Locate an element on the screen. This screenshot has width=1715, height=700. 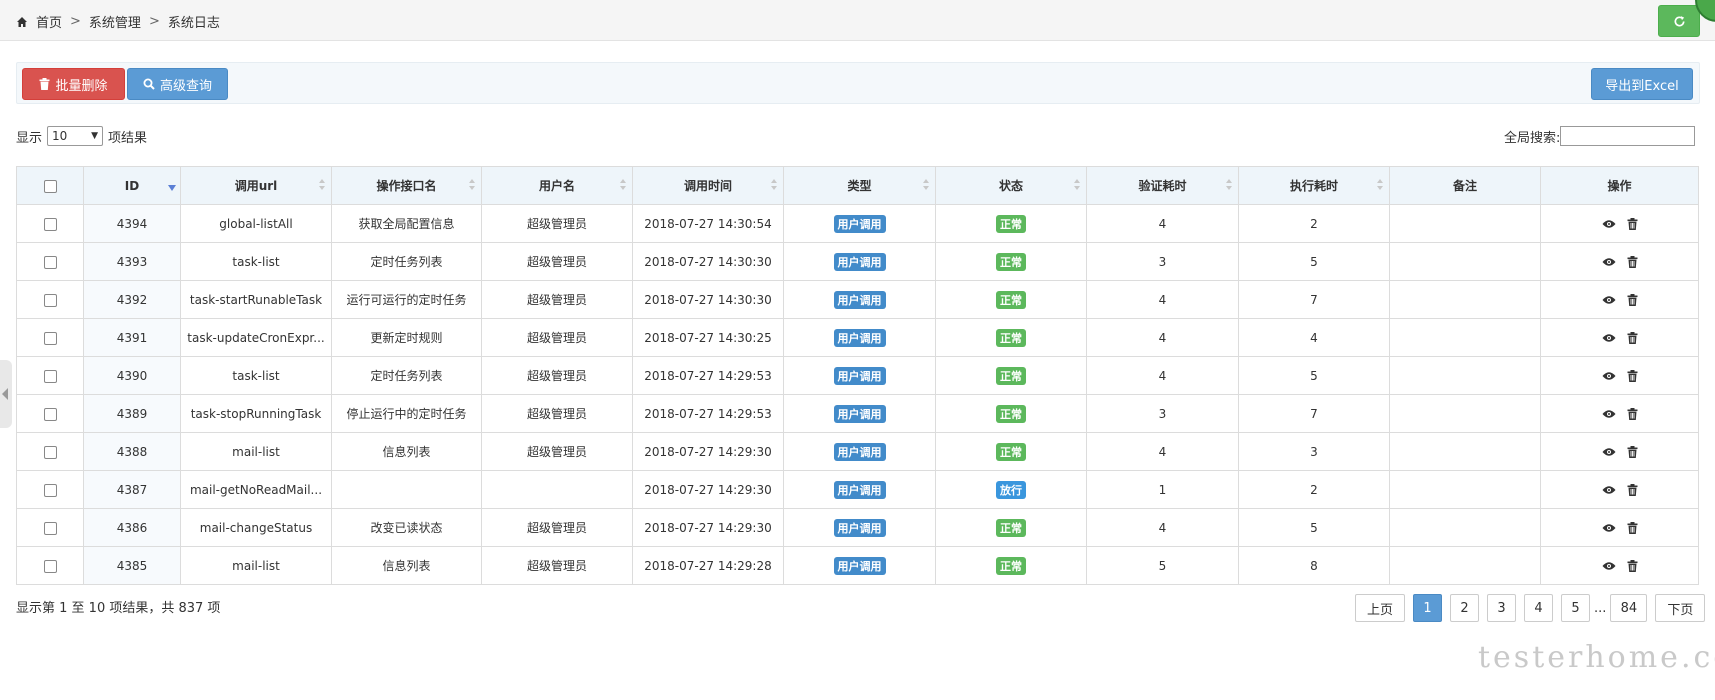
advanced-search-button: 高级查询 is located at coordinates (177, 84).